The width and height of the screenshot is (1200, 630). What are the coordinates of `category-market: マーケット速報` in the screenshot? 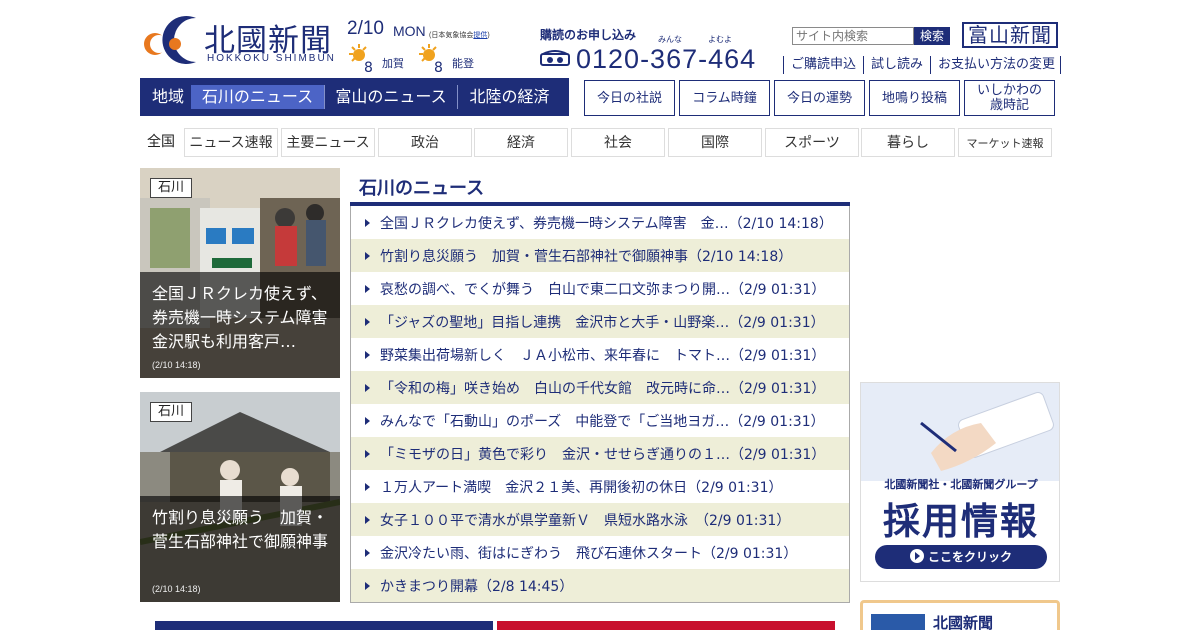 It's located at (1005, 142).